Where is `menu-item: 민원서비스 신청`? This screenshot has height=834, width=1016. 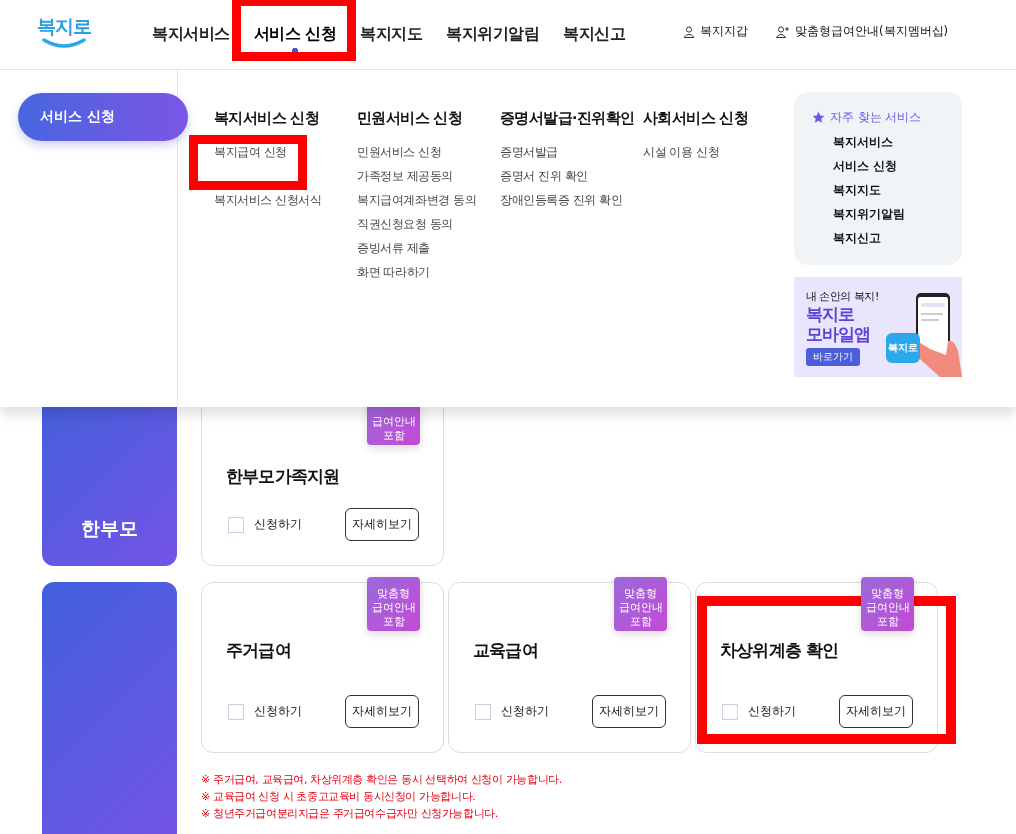 menu-item: 민원서비스 신청 is located at coordinates (399, 152).